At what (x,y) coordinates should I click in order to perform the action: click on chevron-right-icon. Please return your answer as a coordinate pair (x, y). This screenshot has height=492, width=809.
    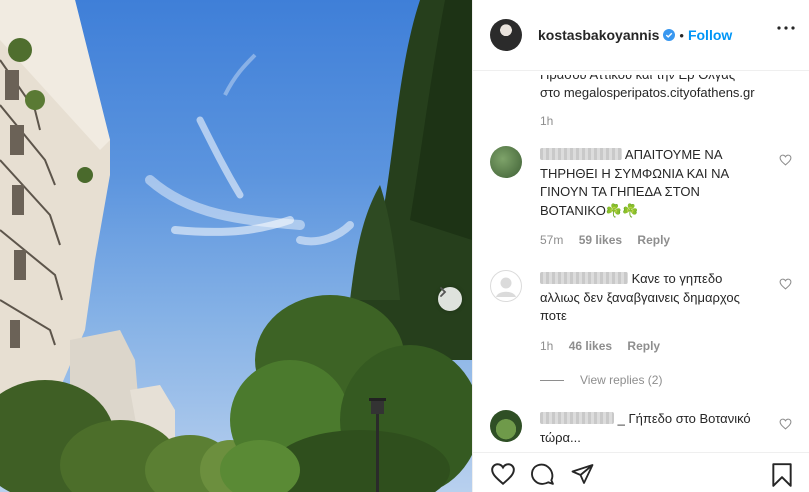
    Looking at the image, I should click on (443, 292).